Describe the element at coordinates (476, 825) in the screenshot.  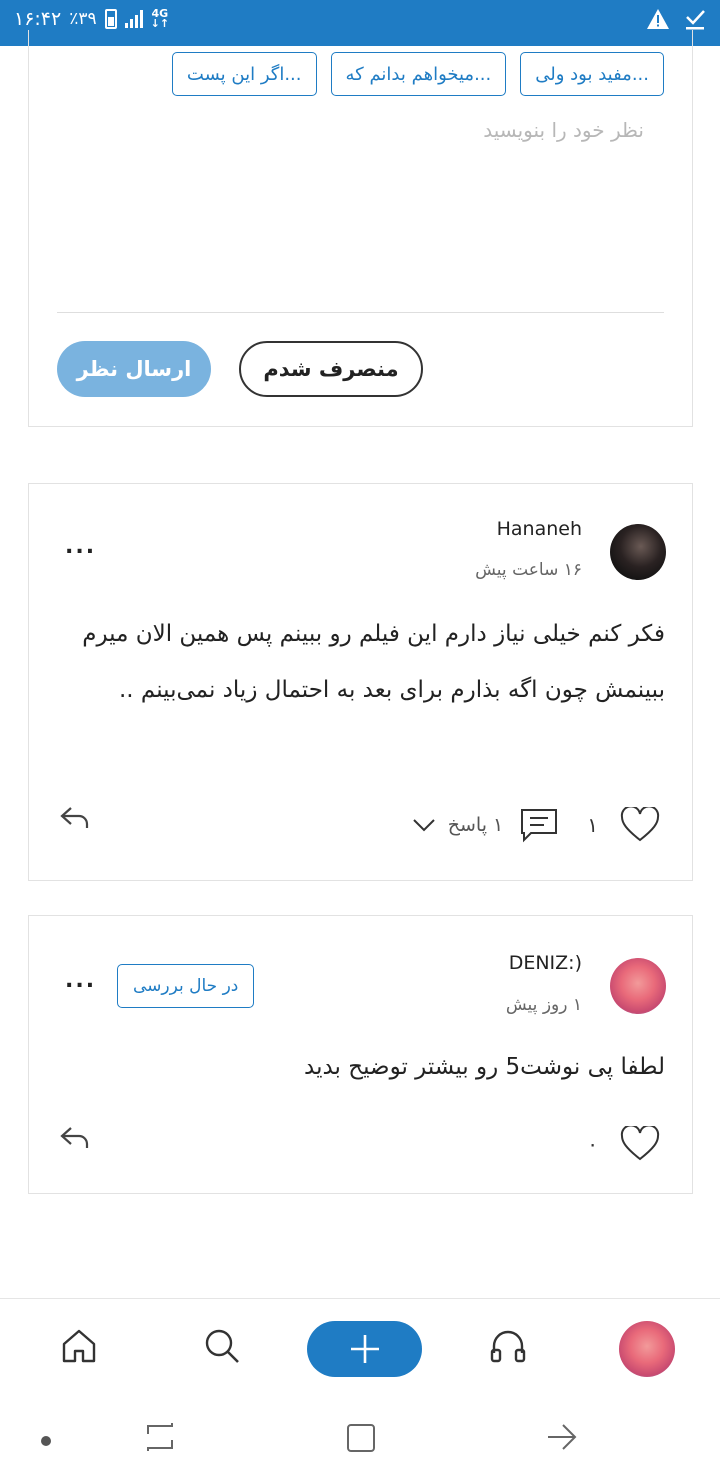
I see `replies-count: ۱ پاسخ` at that location.